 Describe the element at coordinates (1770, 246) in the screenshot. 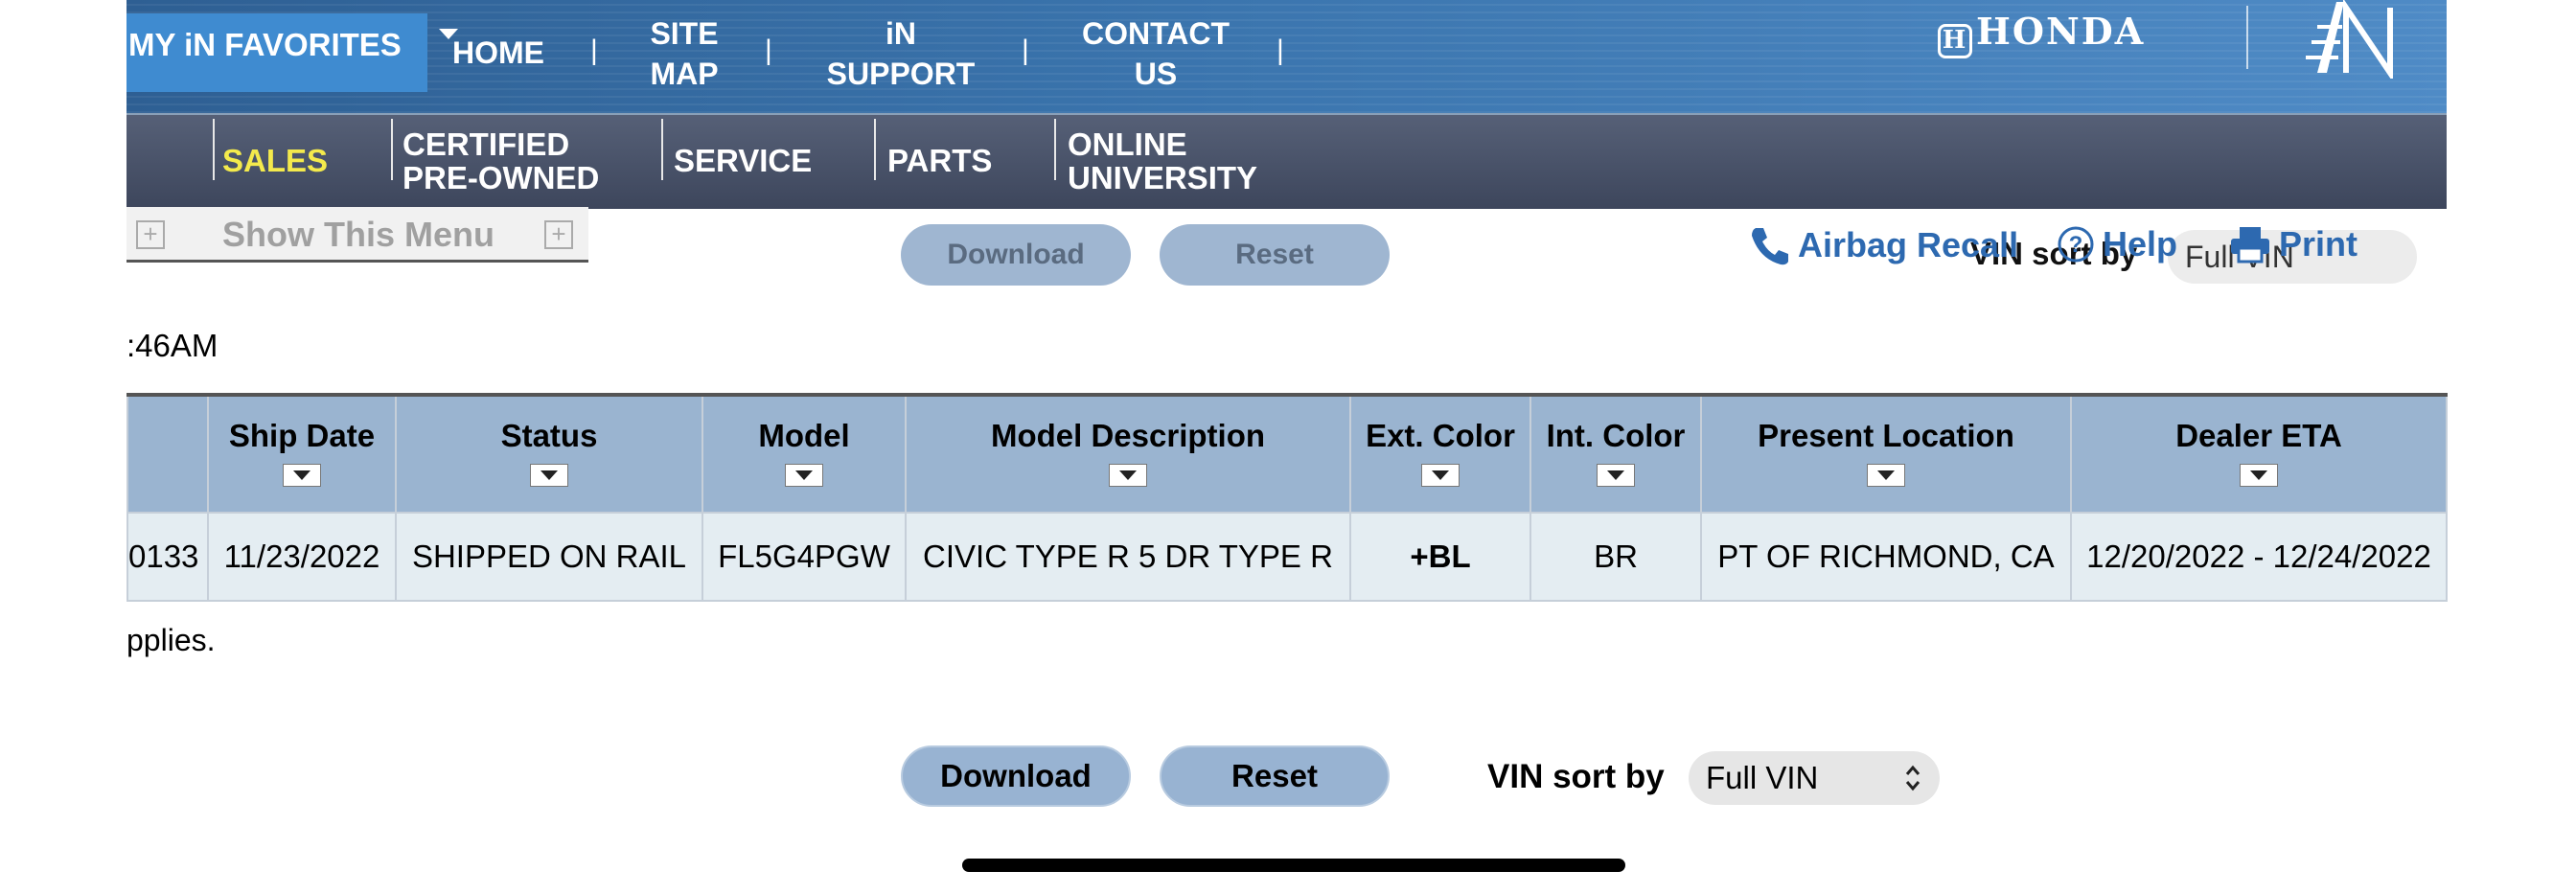

I see `phone-icon` at that location.